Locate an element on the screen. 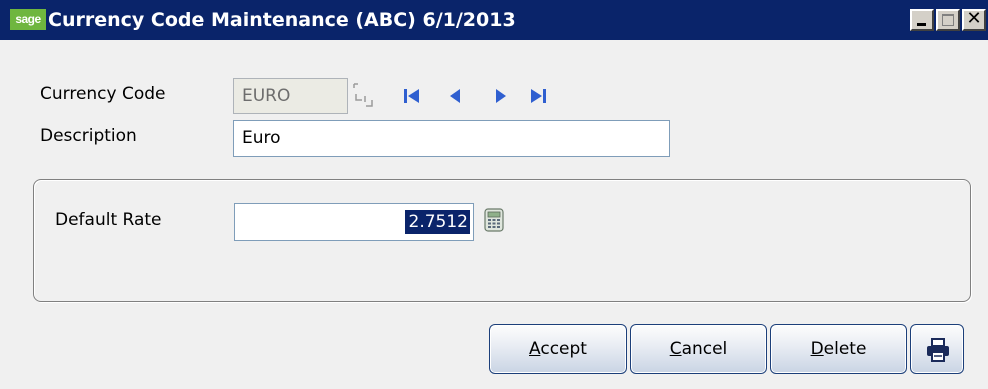 Image resolution: width=988 pixels, height=389 pixels. description-label: Description is located at coordinates (88, 136).